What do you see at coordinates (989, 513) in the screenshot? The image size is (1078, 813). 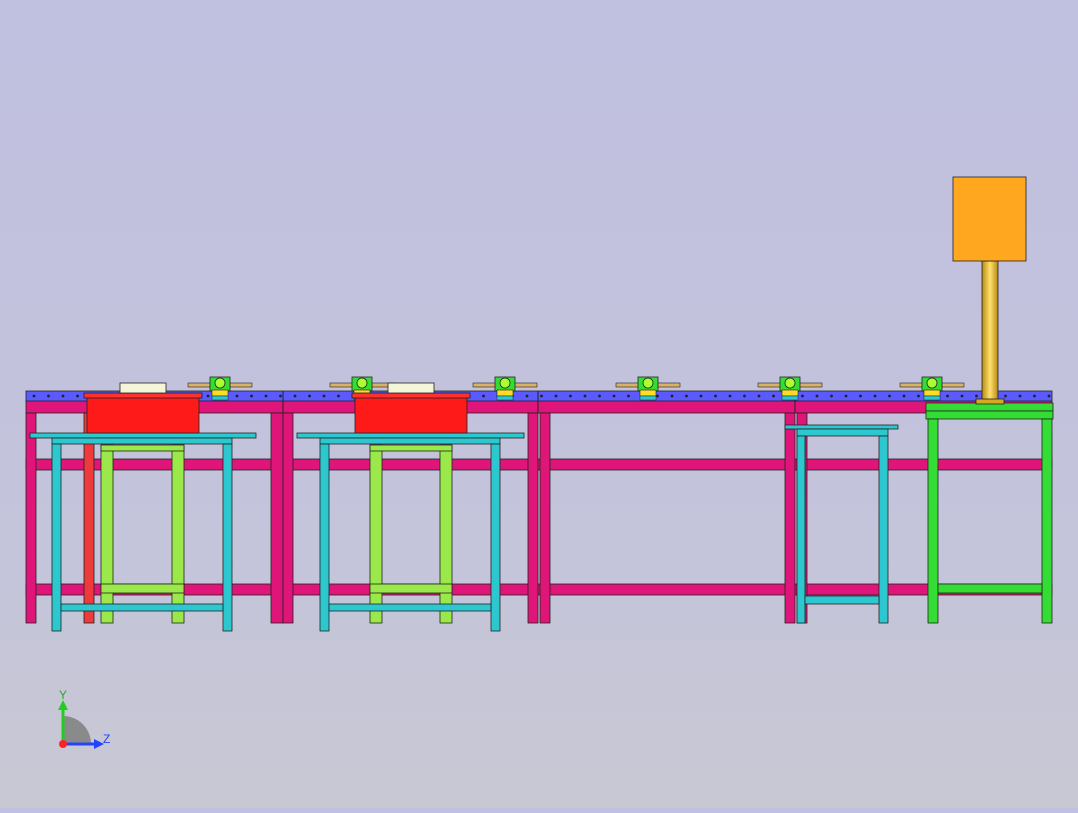 I see `cabinet-stand` at bounding box center [989, 513].